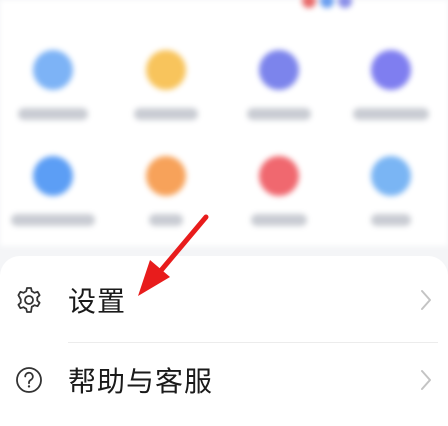 The image size is (448, 426). Describe the element at coordinates (141, 381) in the screenshot. I see `menu-item-label: 帮助与客服` at that location.